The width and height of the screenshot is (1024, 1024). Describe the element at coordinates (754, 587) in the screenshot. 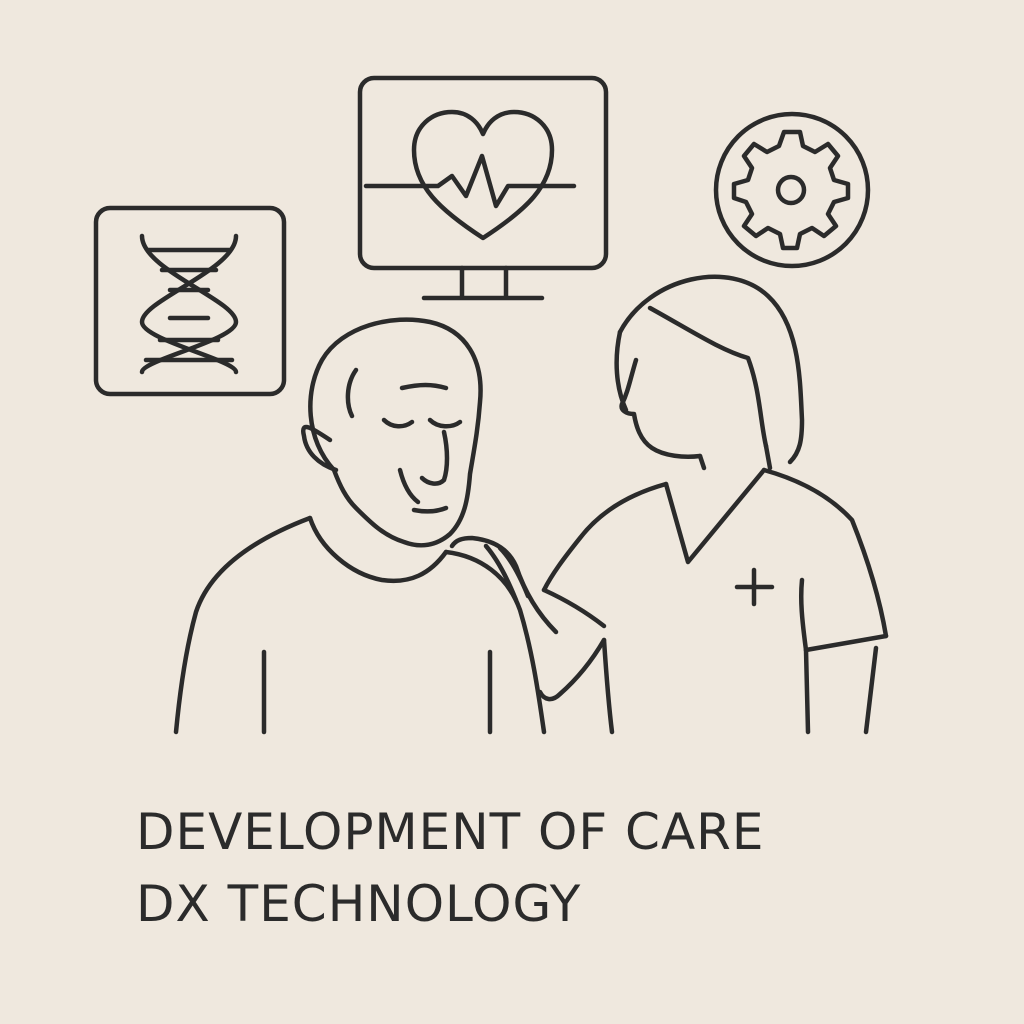

I see `medical-cross-icon` at that location.